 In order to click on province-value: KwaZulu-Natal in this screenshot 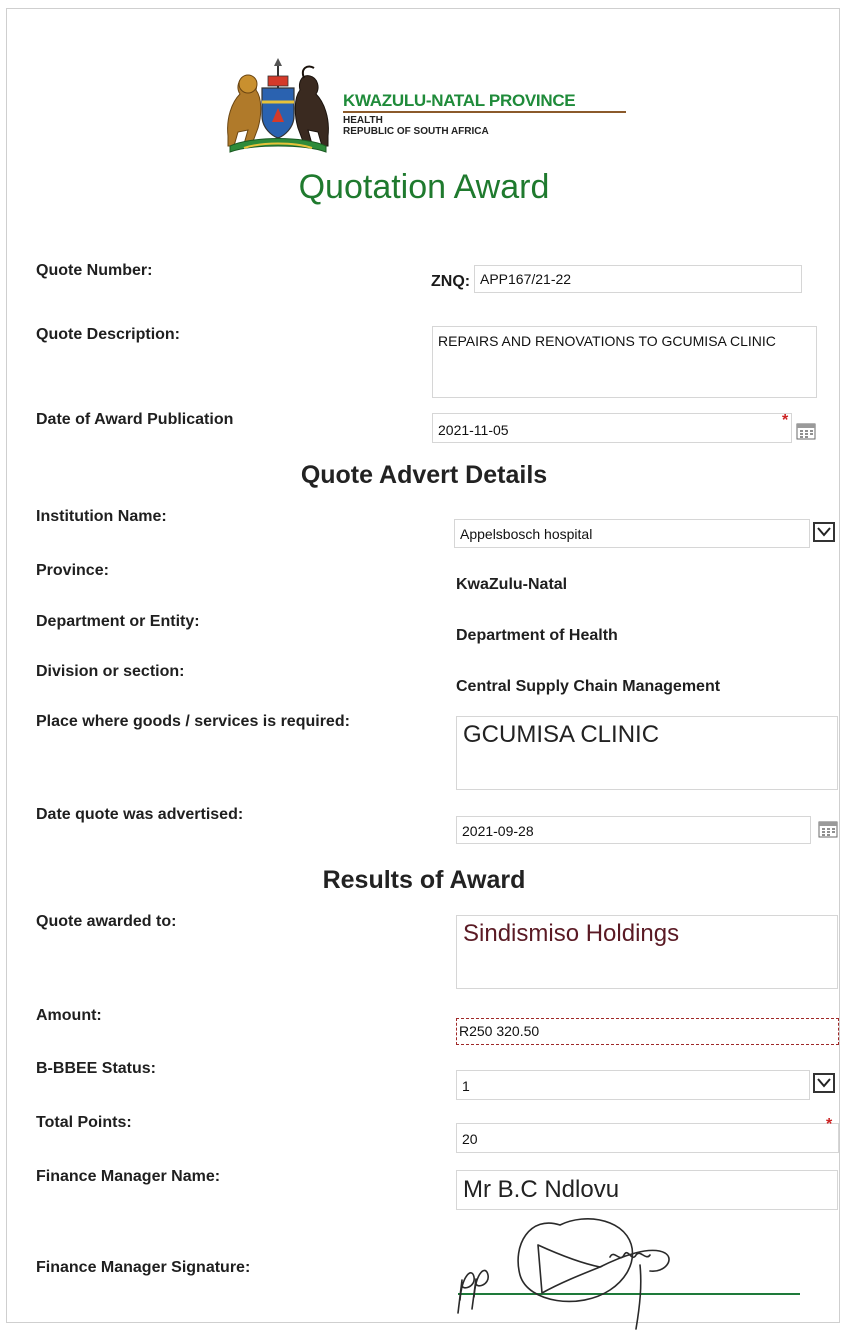, I will do `click(512, 584)`.